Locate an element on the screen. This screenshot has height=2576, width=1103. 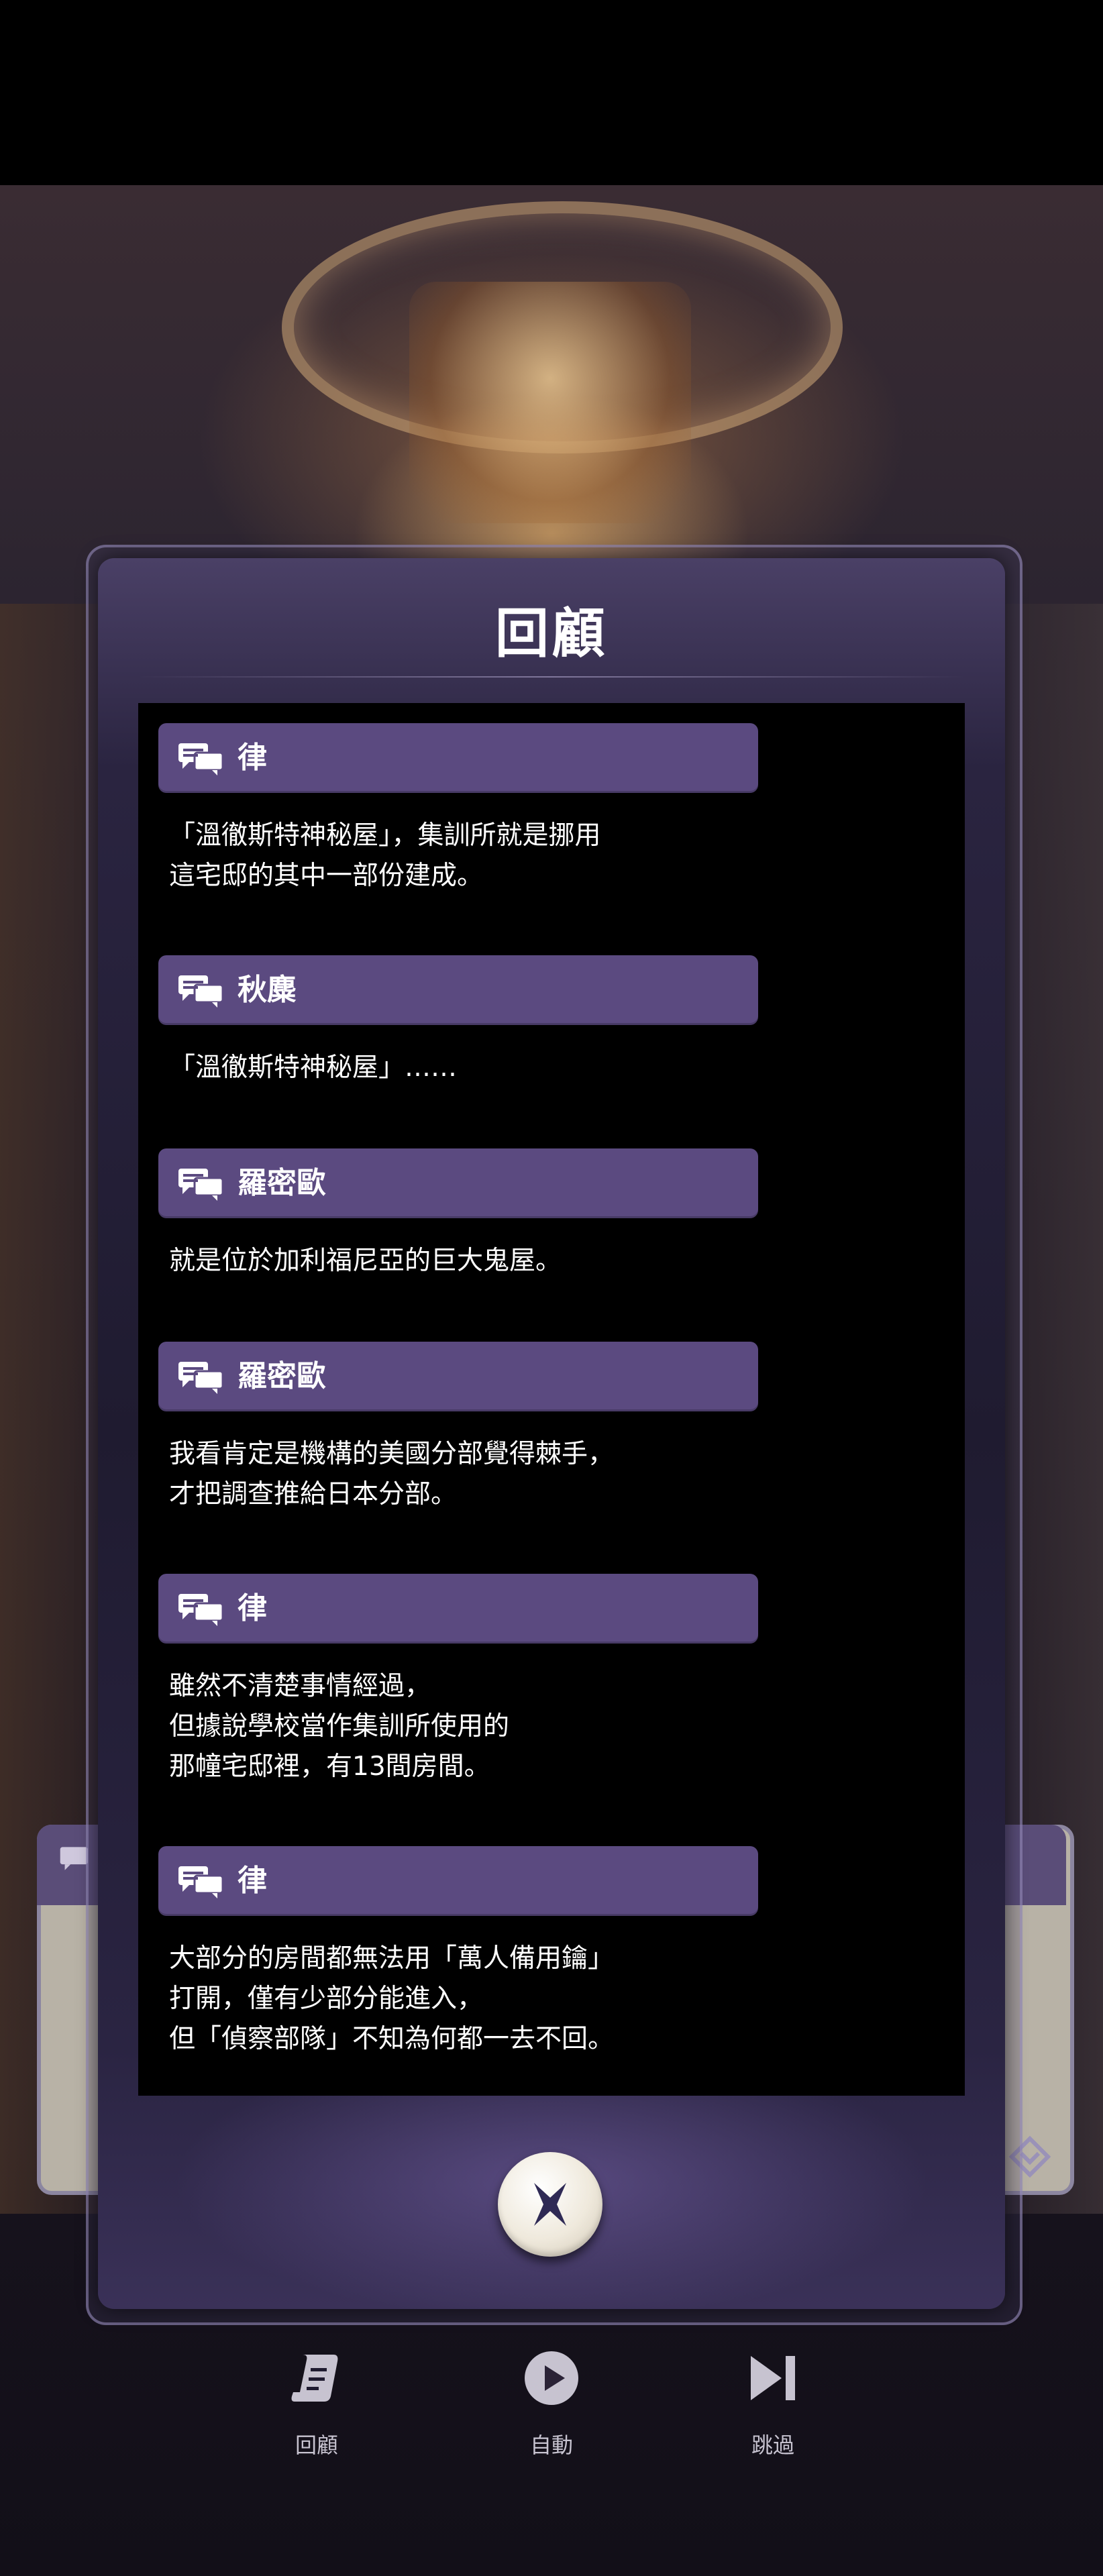
close-icon is located at coordinates (550, 2204).